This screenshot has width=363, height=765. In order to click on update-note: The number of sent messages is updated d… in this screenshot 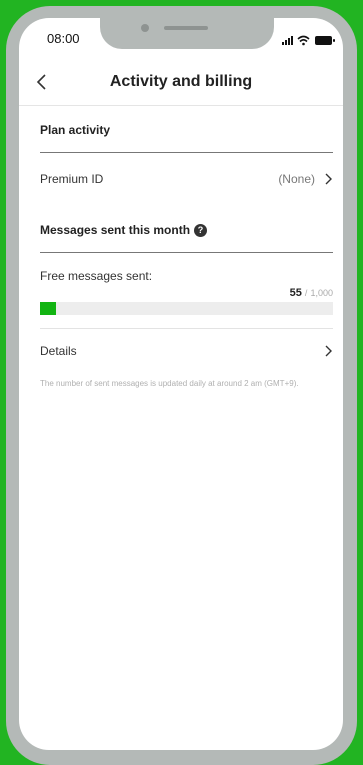, I will do `click(169, 383)`.